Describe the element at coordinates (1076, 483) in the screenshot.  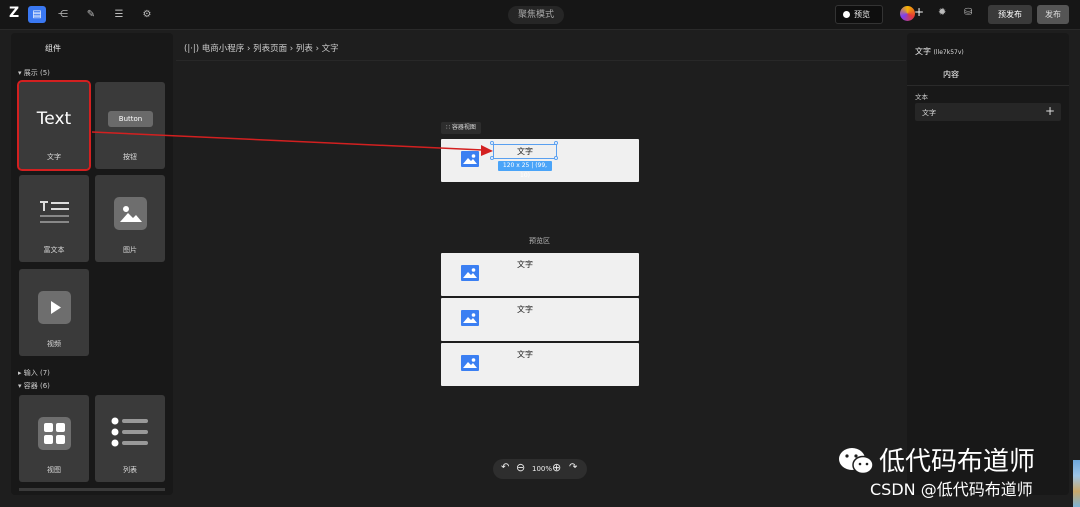
I see `edge-strip` at that location.